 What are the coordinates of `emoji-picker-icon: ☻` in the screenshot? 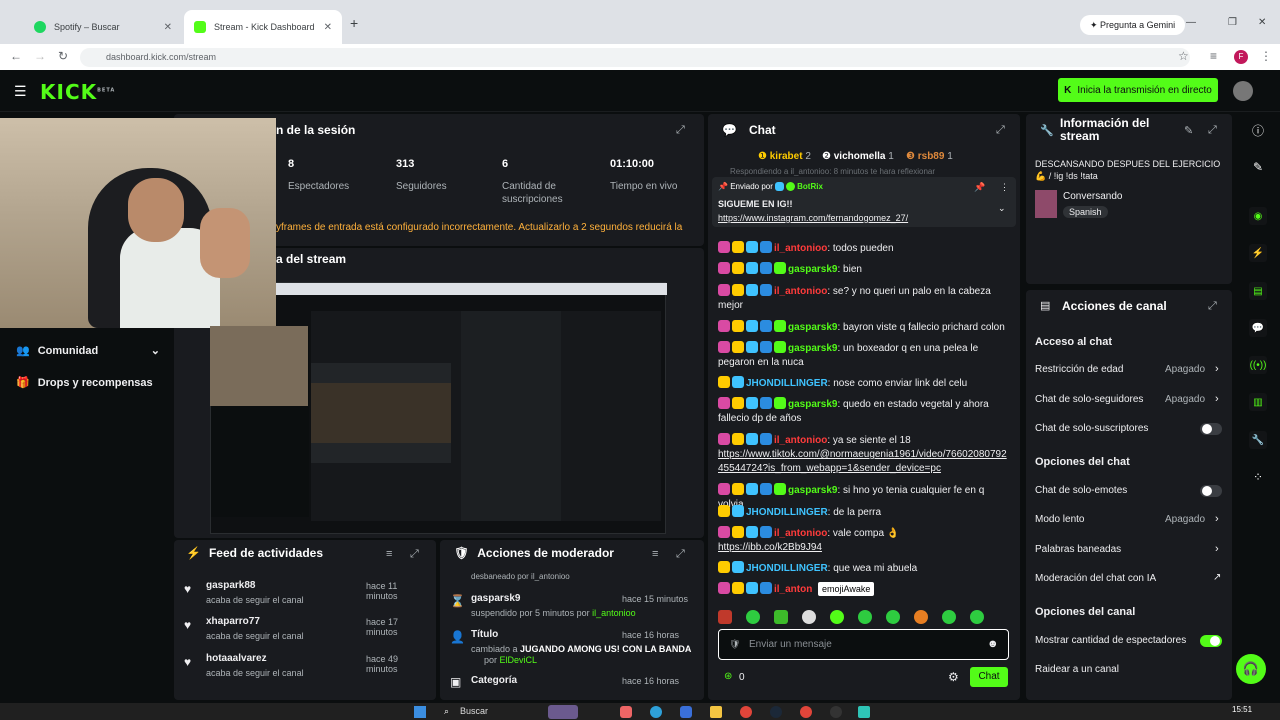 It's located at (993, 644).